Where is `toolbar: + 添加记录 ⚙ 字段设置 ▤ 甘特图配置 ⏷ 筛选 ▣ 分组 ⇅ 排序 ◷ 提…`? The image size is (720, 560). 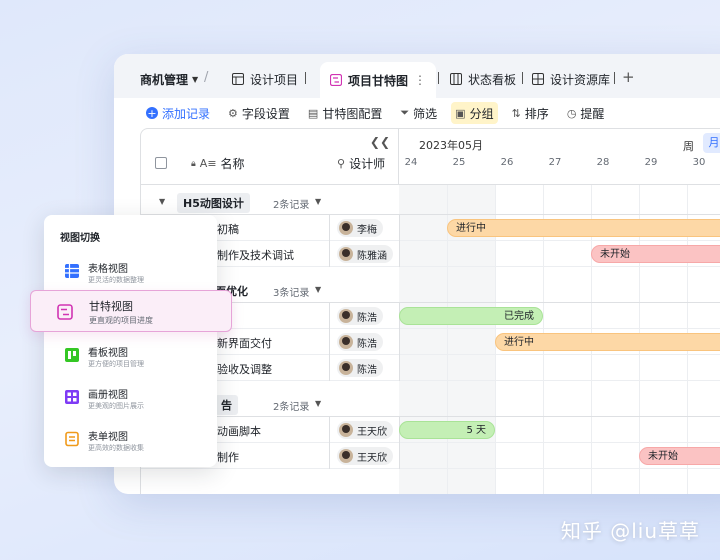
toolbar: + 添加记录 ⚙ 字段设置 ▤ 甘特图配置 ⏷ 筛选 ▣ 分组 ⇅ 排序 ◷ 提… is located at coordinates (417, 113).